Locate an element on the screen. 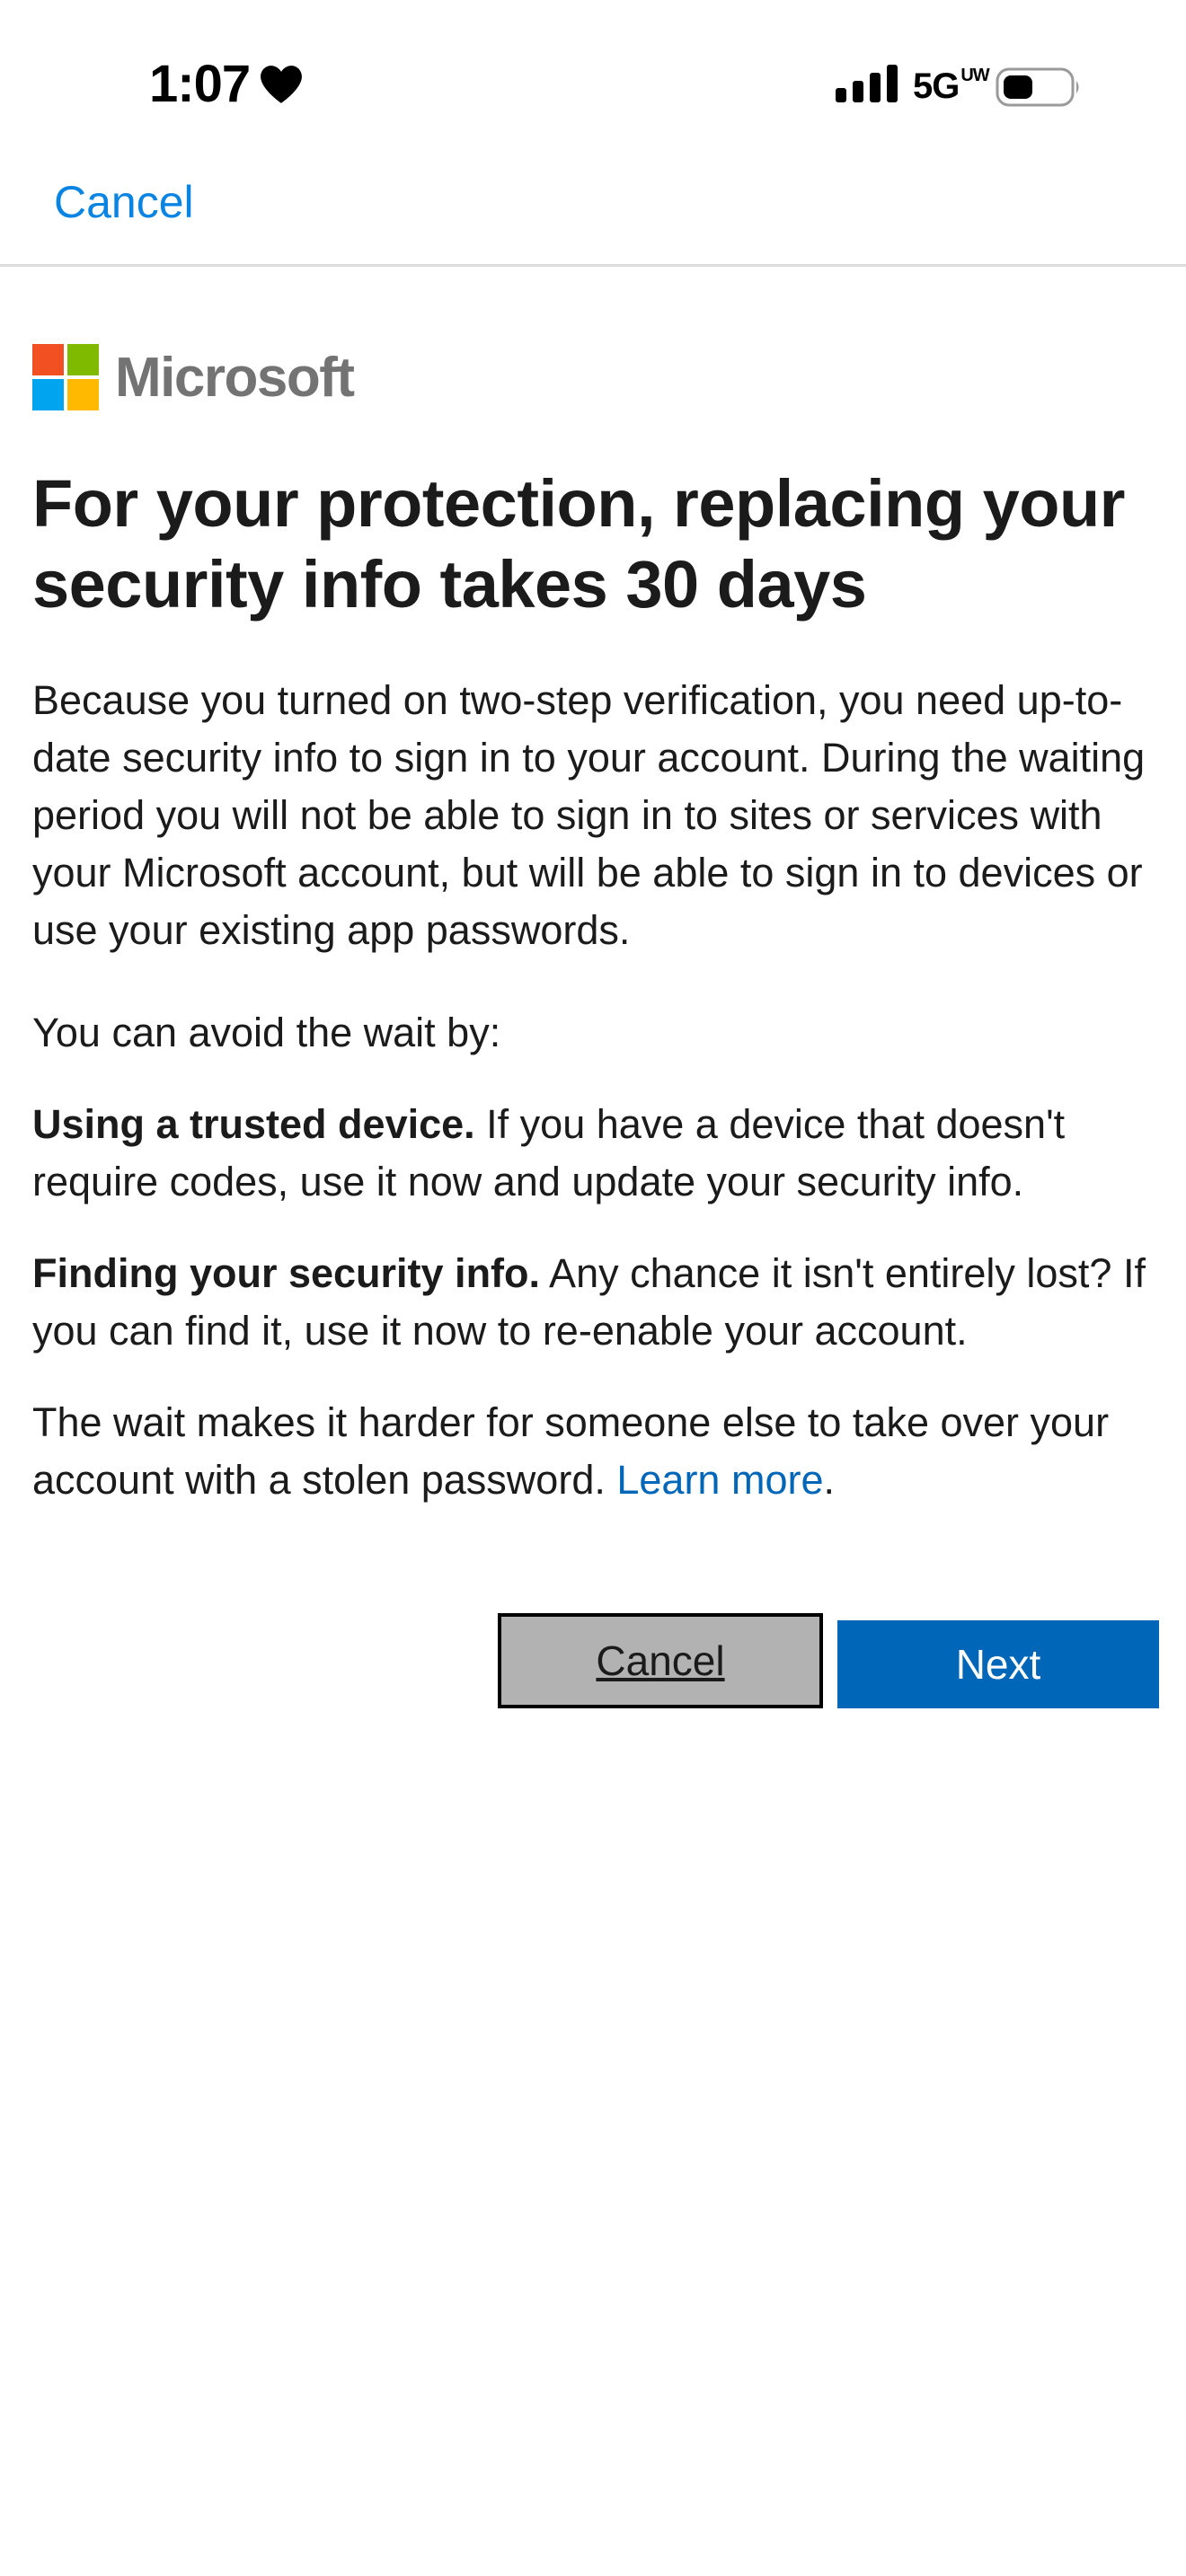 The image size is (1186, 2576). status-time: 1:07 is located at coordinates (226, 84).